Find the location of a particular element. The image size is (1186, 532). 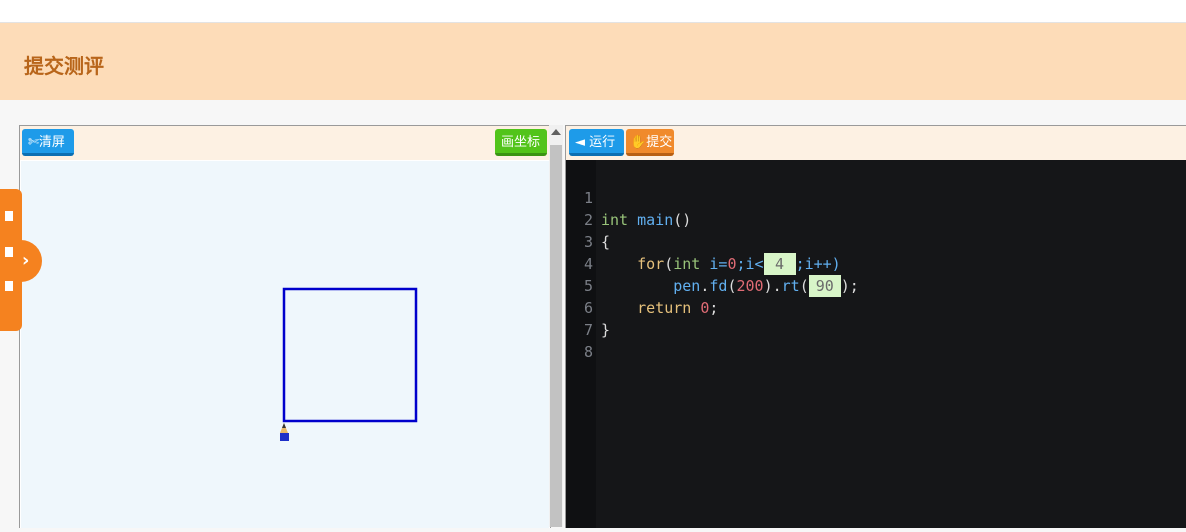

run-button: ◄ 运行 is located at coordinates (596, 142).